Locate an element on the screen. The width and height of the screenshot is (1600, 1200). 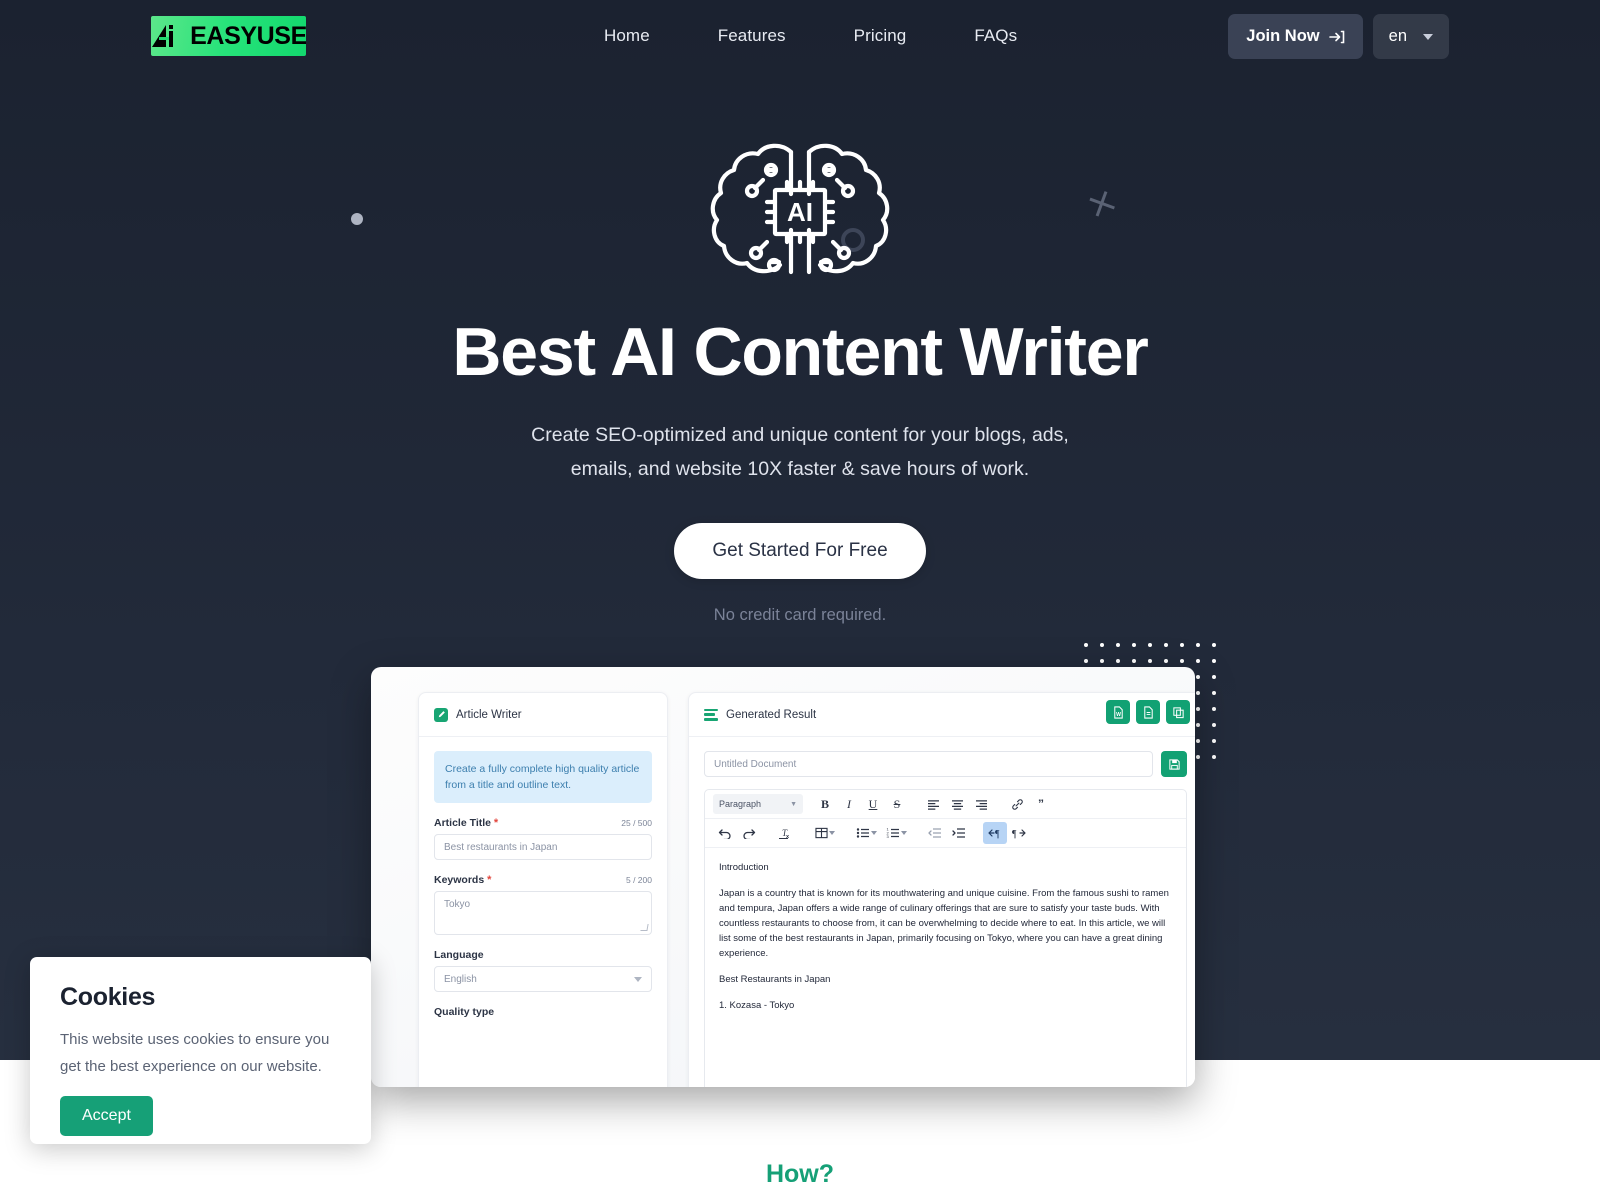
bold-button: B is located at coordinates (825, 804).